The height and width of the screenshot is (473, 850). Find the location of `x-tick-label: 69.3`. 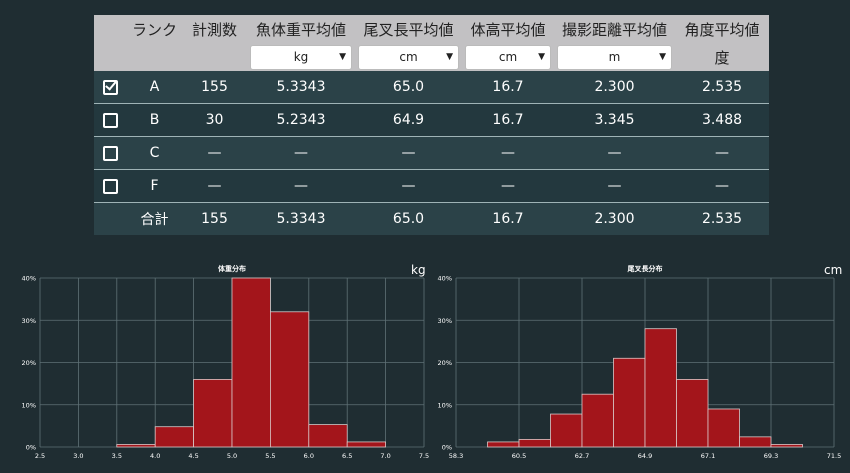

x-tick-label: 69.3 is located at coordinates (771, 456).